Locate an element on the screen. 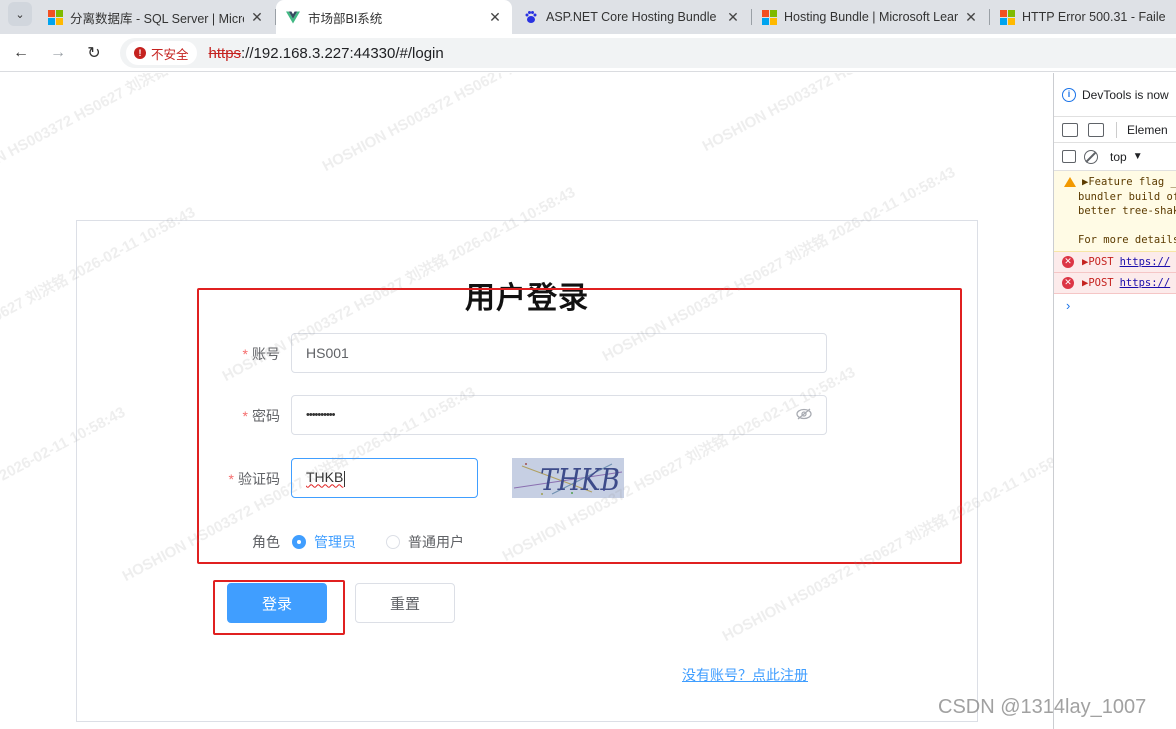 The image size is (1176, 729). tab-aspnet-hosting: ASP.NET Core Hosting Bundle ✕ is located at coordinates (632, 17).